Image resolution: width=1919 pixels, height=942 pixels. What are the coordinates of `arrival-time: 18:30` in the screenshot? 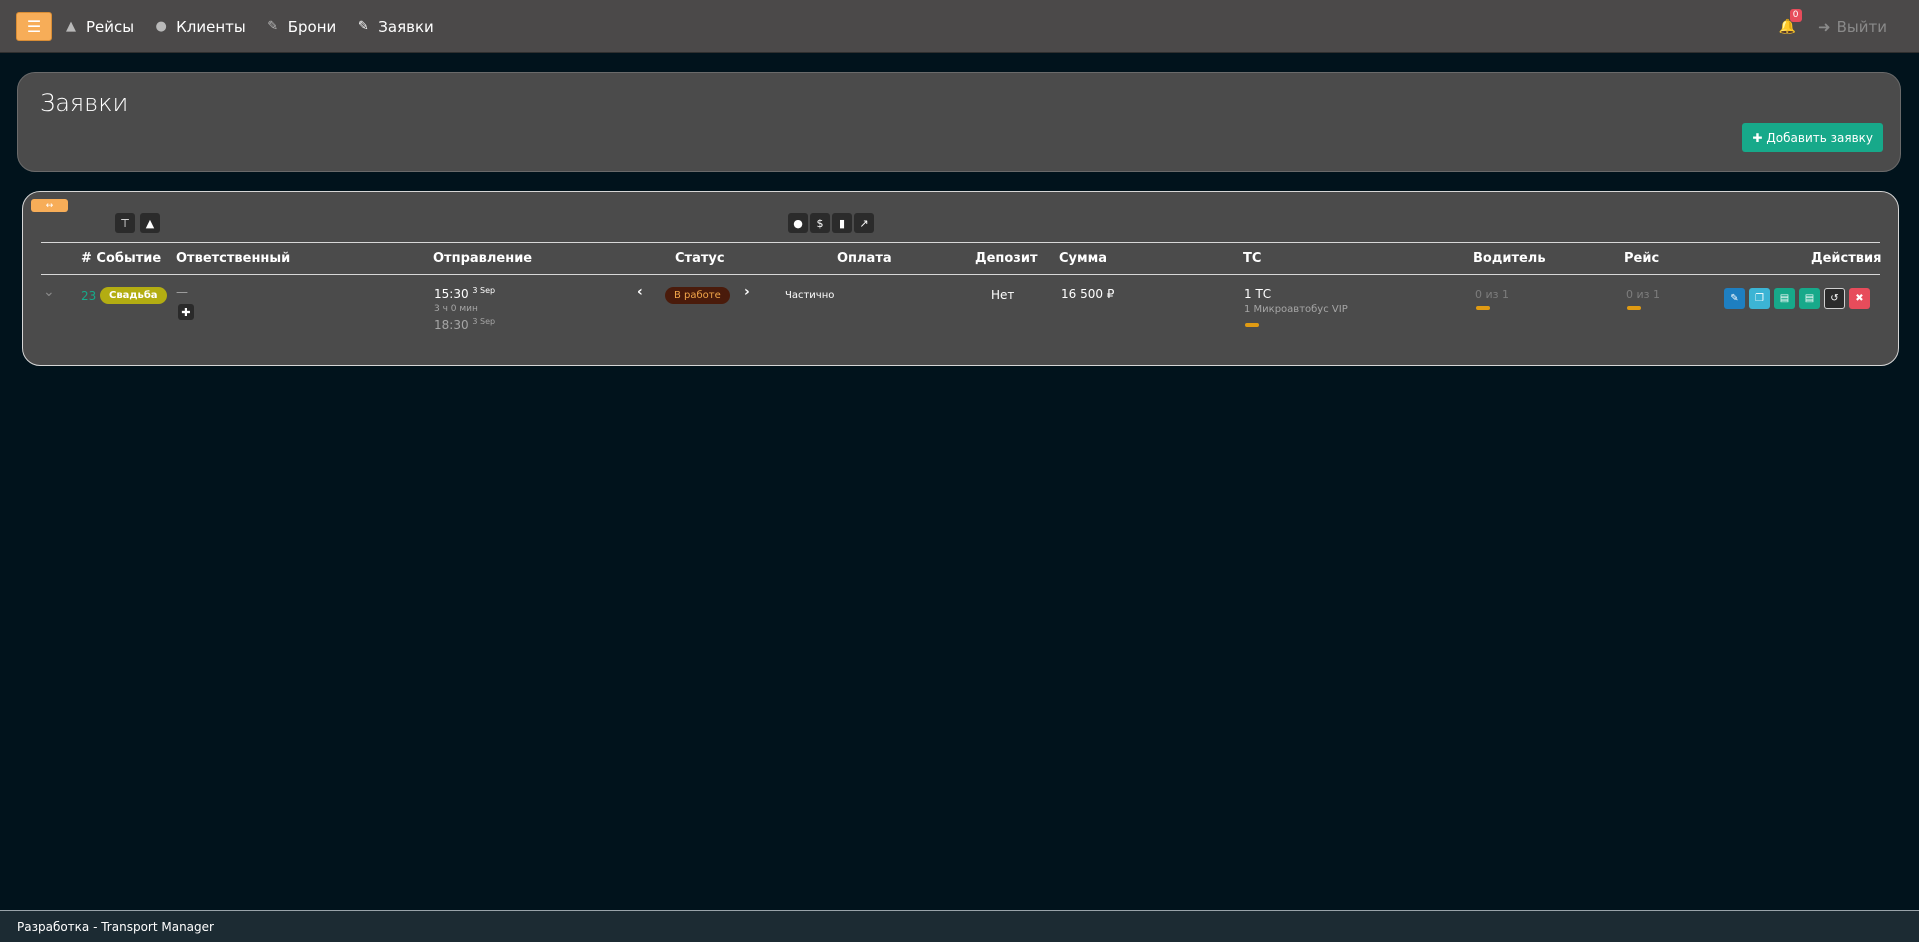 It's located at (451, 325).